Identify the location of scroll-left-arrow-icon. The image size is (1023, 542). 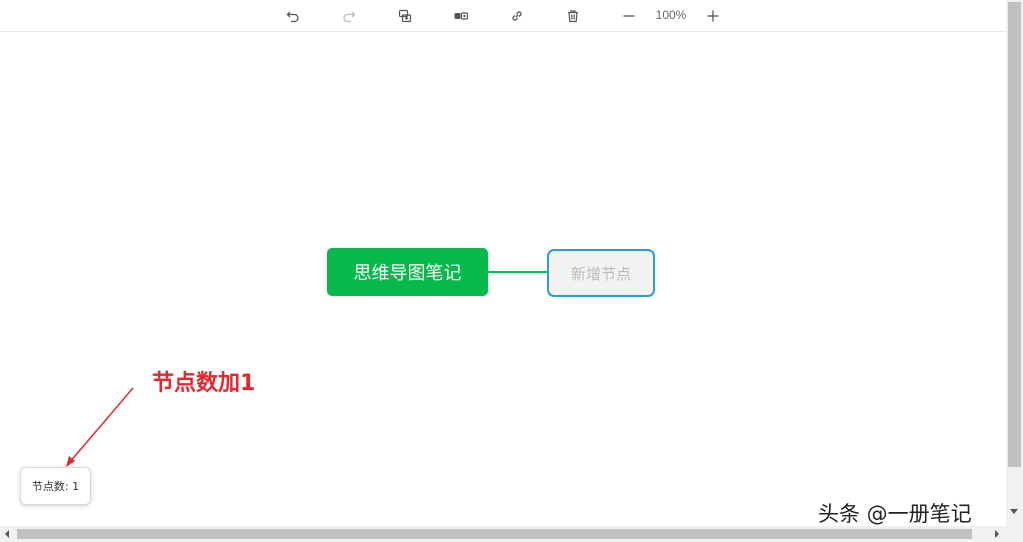
(7, 534).